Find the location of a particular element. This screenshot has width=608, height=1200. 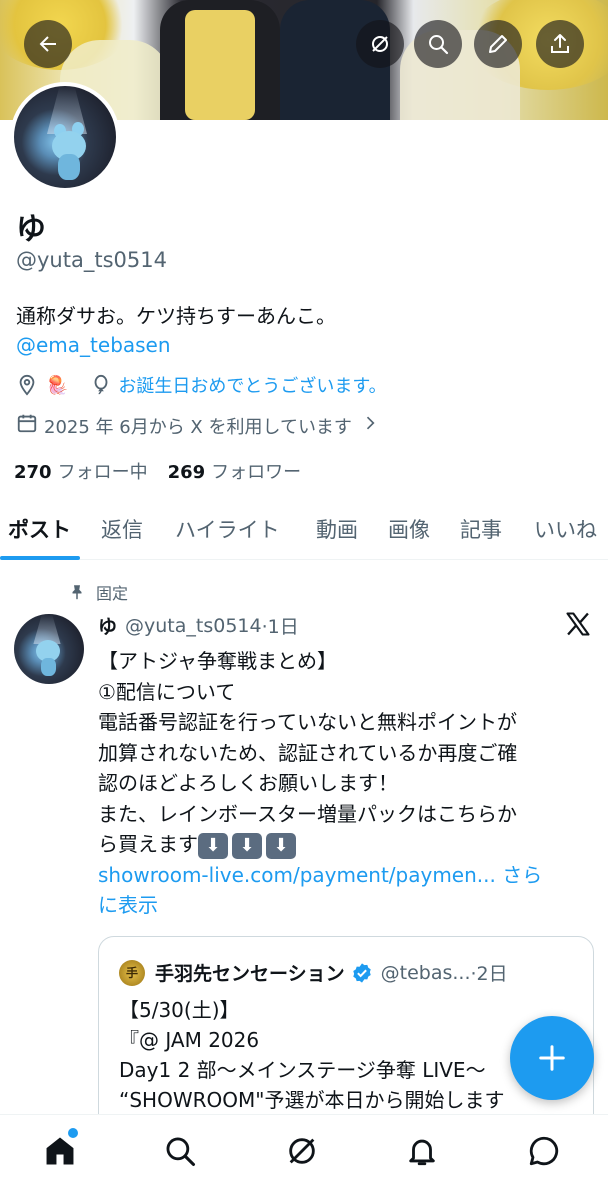

profile-meta-row: 🪼 お誕生日おめでとうございます。 is located at coordinates (201, 385).